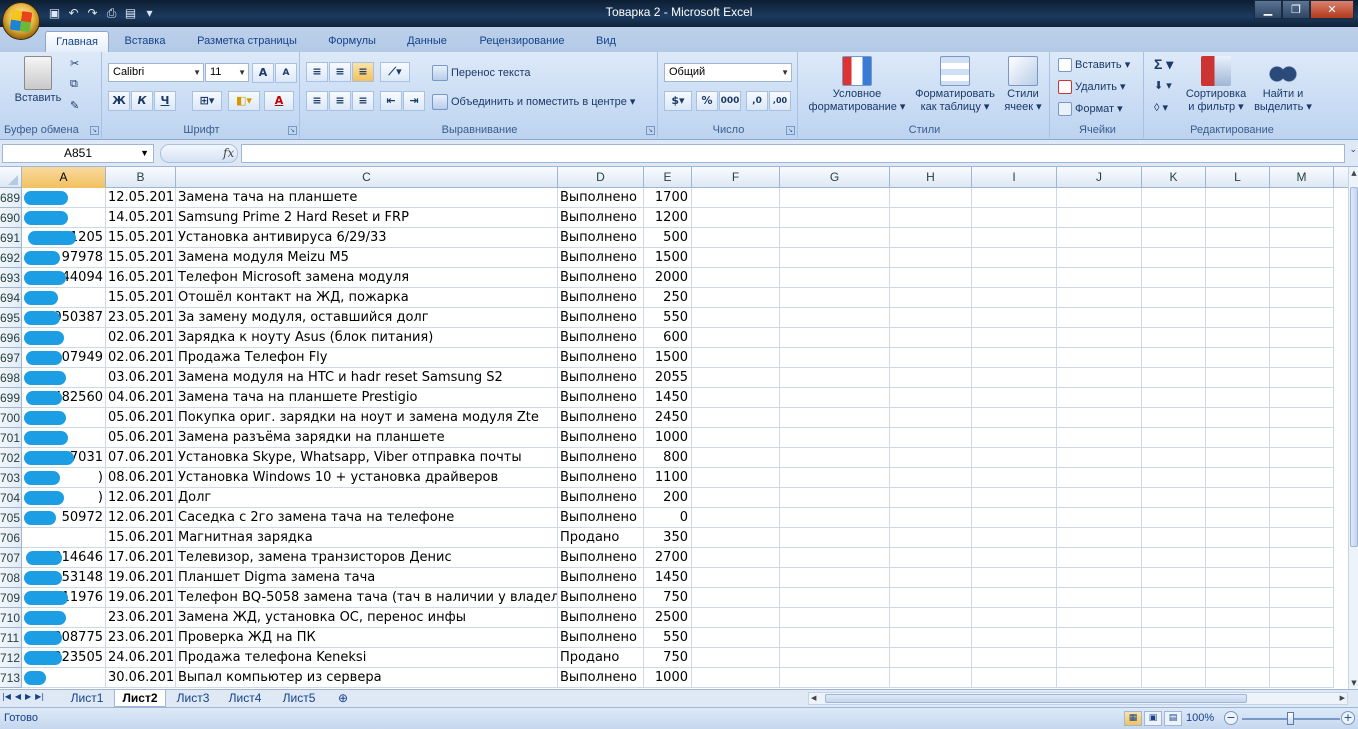 The height and width of the screenshot is (729, 1358). What do you see at coordinates (145, 41) in the screenshot?
I see `tab-insert: Вставка` at bounding box center [145, 41].